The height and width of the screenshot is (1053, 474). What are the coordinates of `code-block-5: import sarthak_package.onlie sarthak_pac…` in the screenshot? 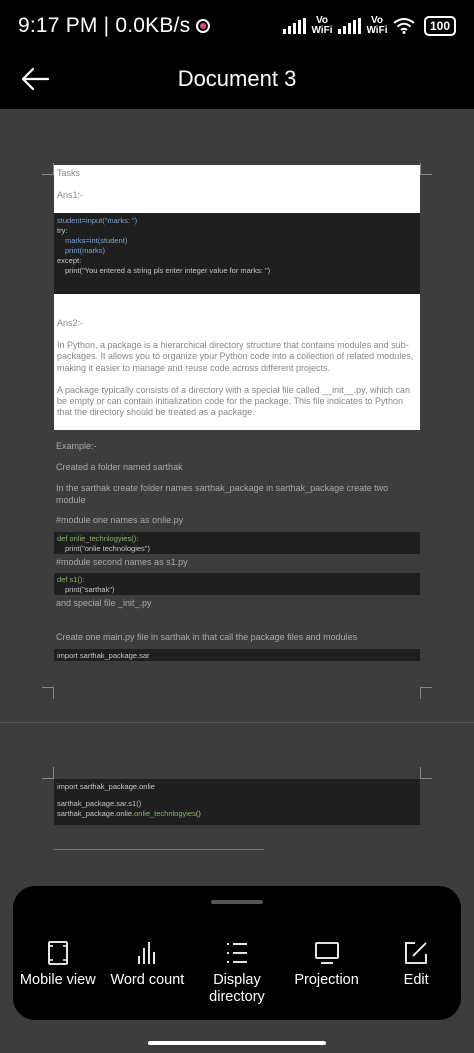 It's located at (237, 802).